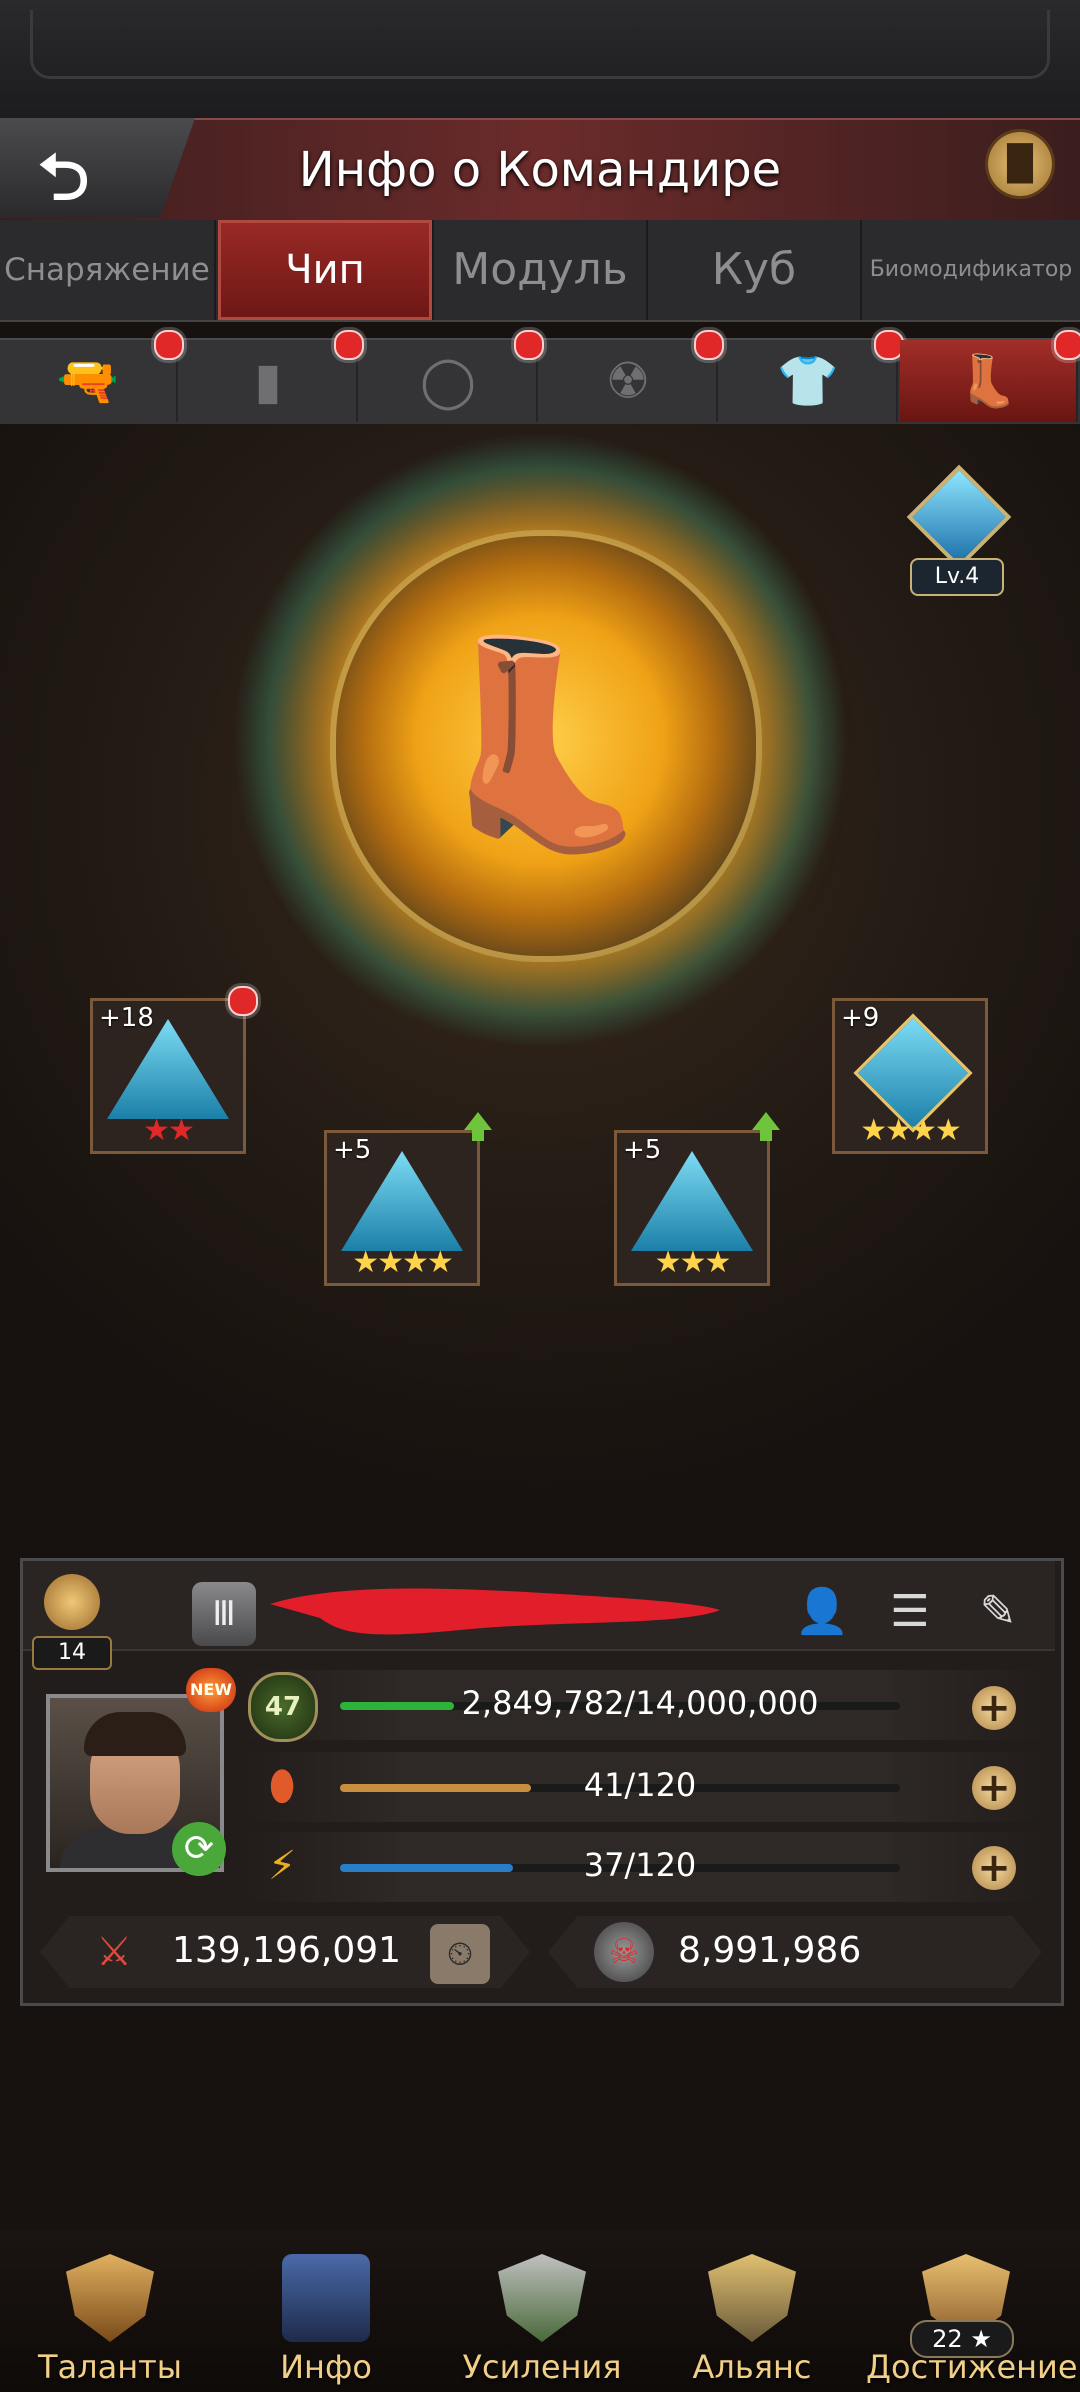 The width and height of the screenshot is (1080, 2392). Describe the element at coordinates (114, 1952) in the screenshot. I see `power-icon: ⚔` at that location.